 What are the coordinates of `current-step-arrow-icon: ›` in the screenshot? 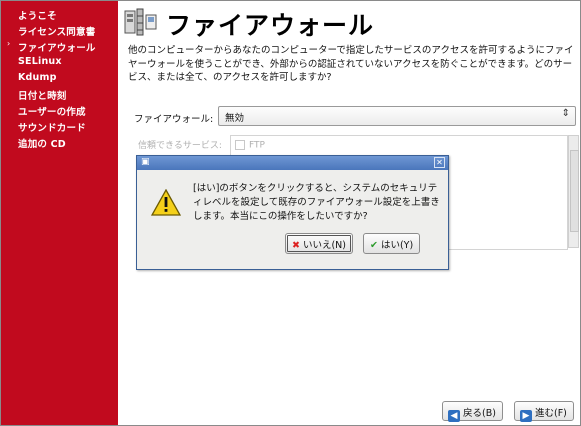 It's located at (9, 43).